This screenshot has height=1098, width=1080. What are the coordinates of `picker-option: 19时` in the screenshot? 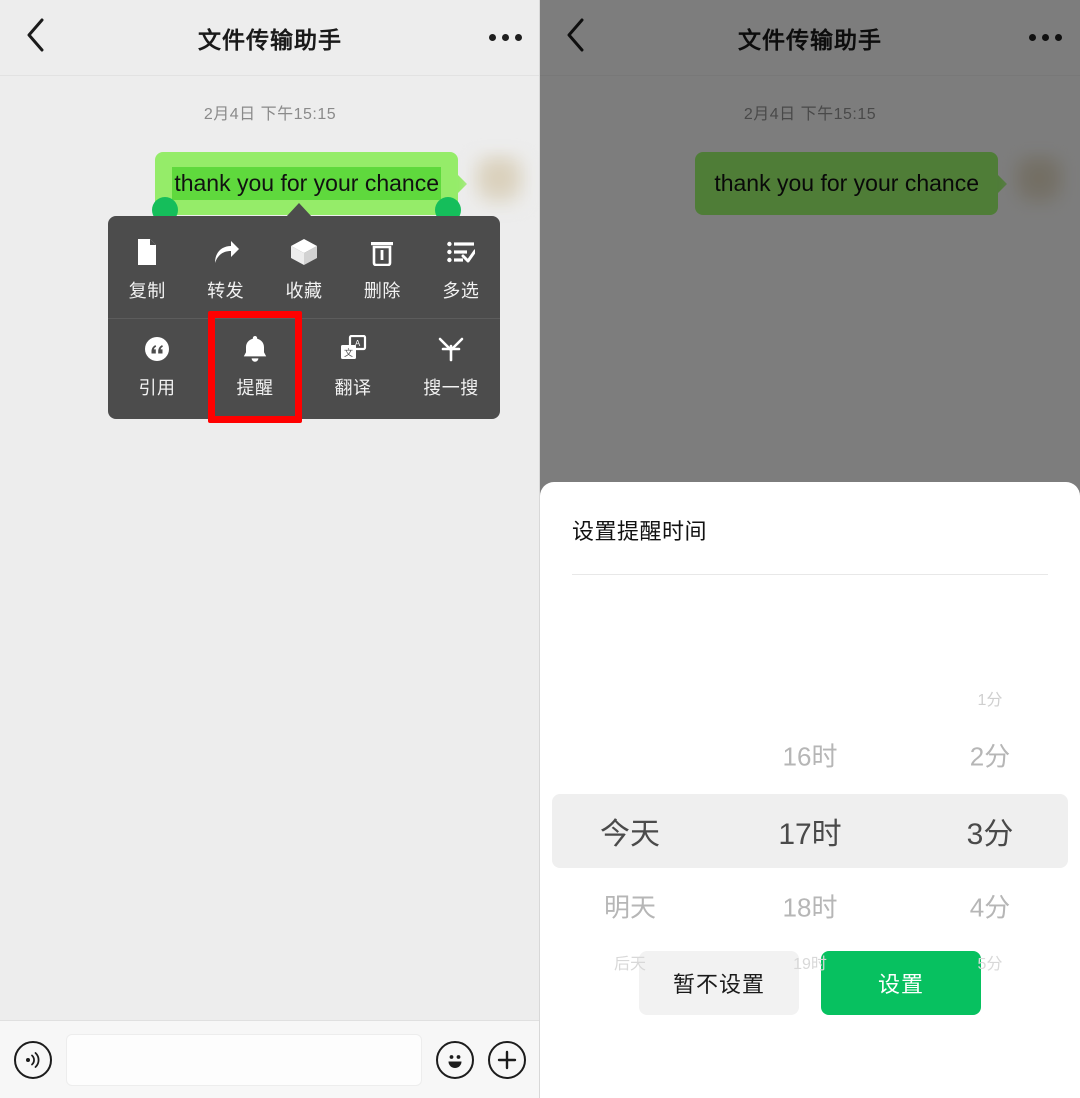 It's located at (810, 962).